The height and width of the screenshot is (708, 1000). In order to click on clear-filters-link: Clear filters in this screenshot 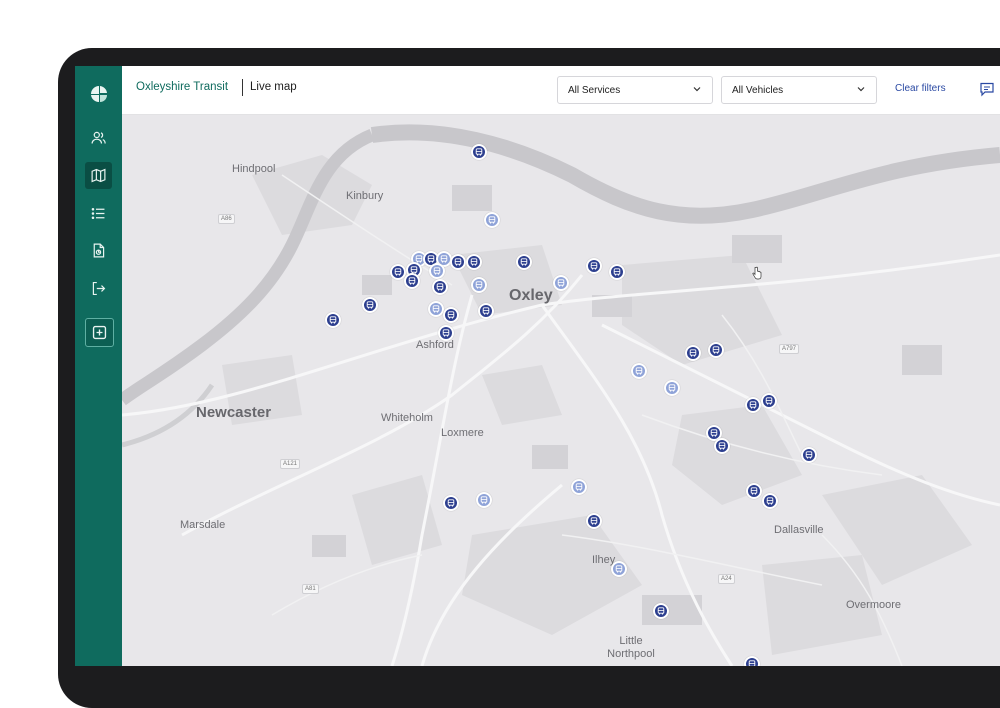, I will do `click(920, 88)`.